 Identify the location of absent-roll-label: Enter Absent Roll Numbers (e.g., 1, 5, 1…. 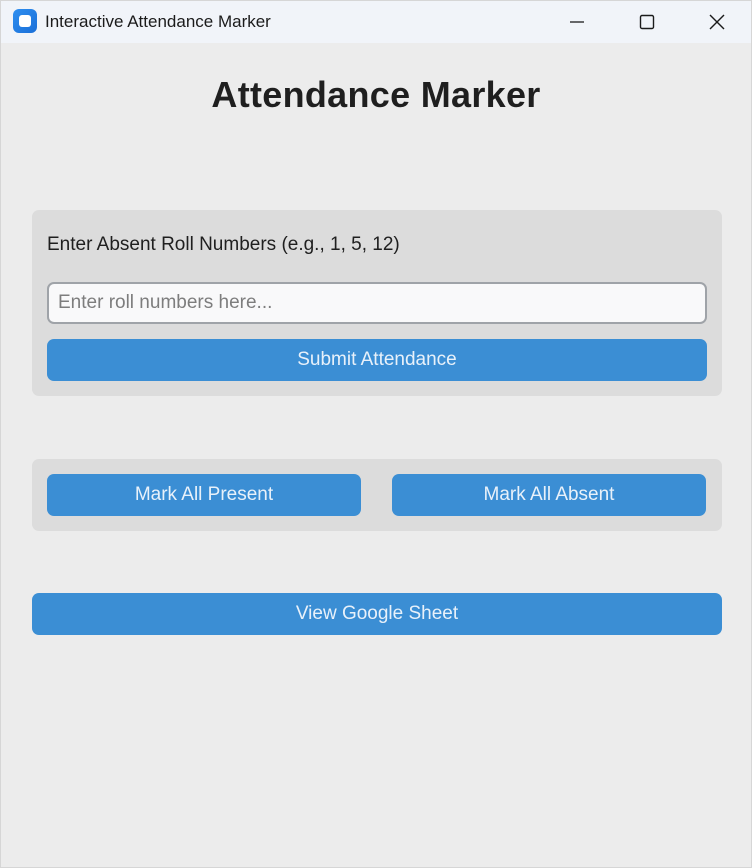
(223, 244).